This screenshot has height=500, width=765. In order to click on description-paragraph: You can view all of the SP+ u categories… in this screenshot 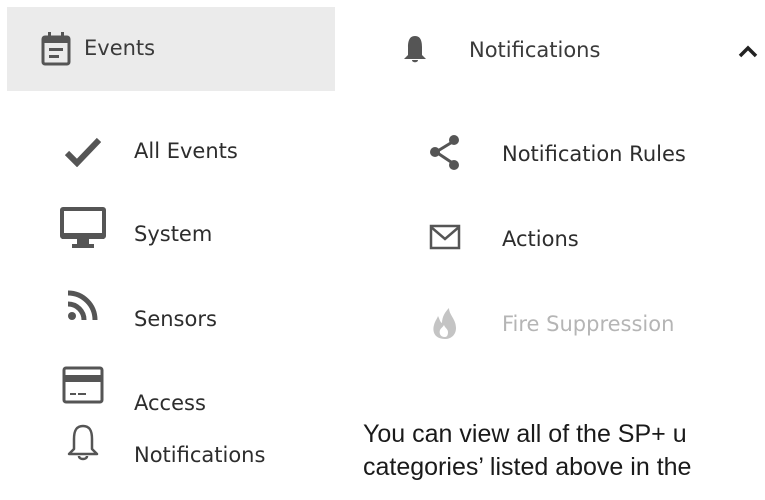, I will do `click(564, 451)`.